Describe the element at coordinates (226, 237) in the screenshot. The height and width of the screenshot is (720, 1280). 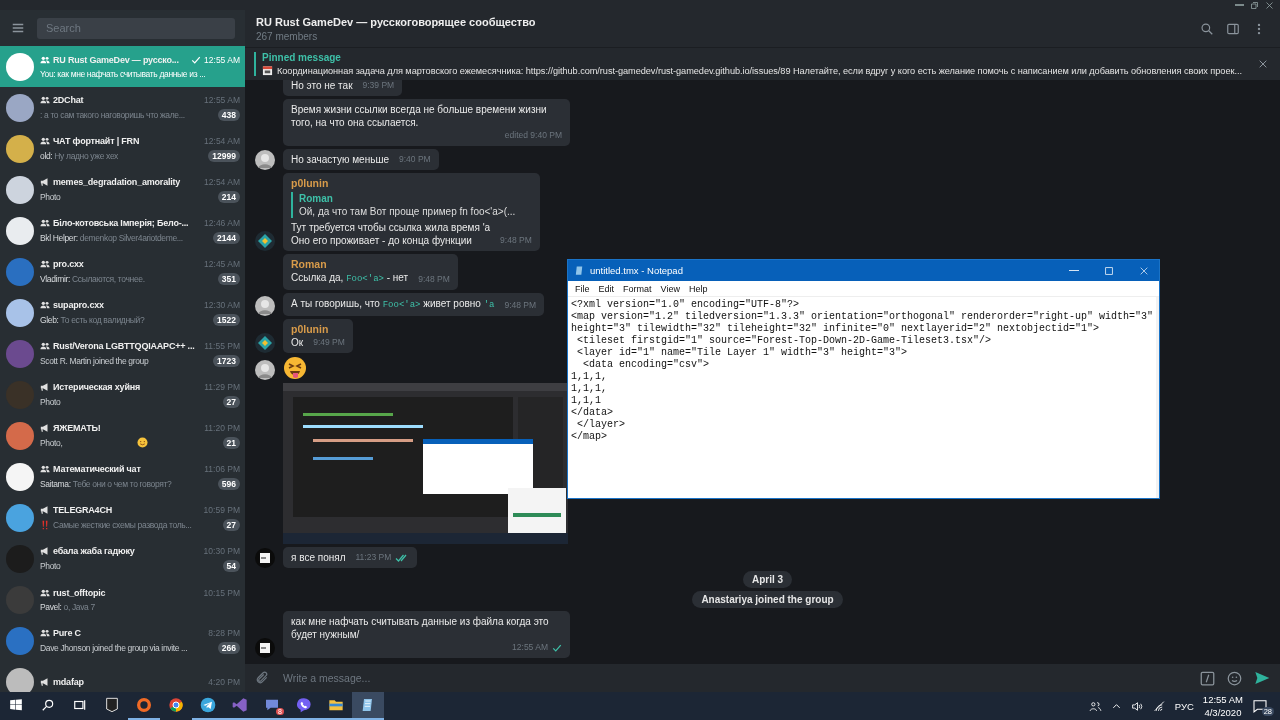
I see `unread-count: 2144` at that location.